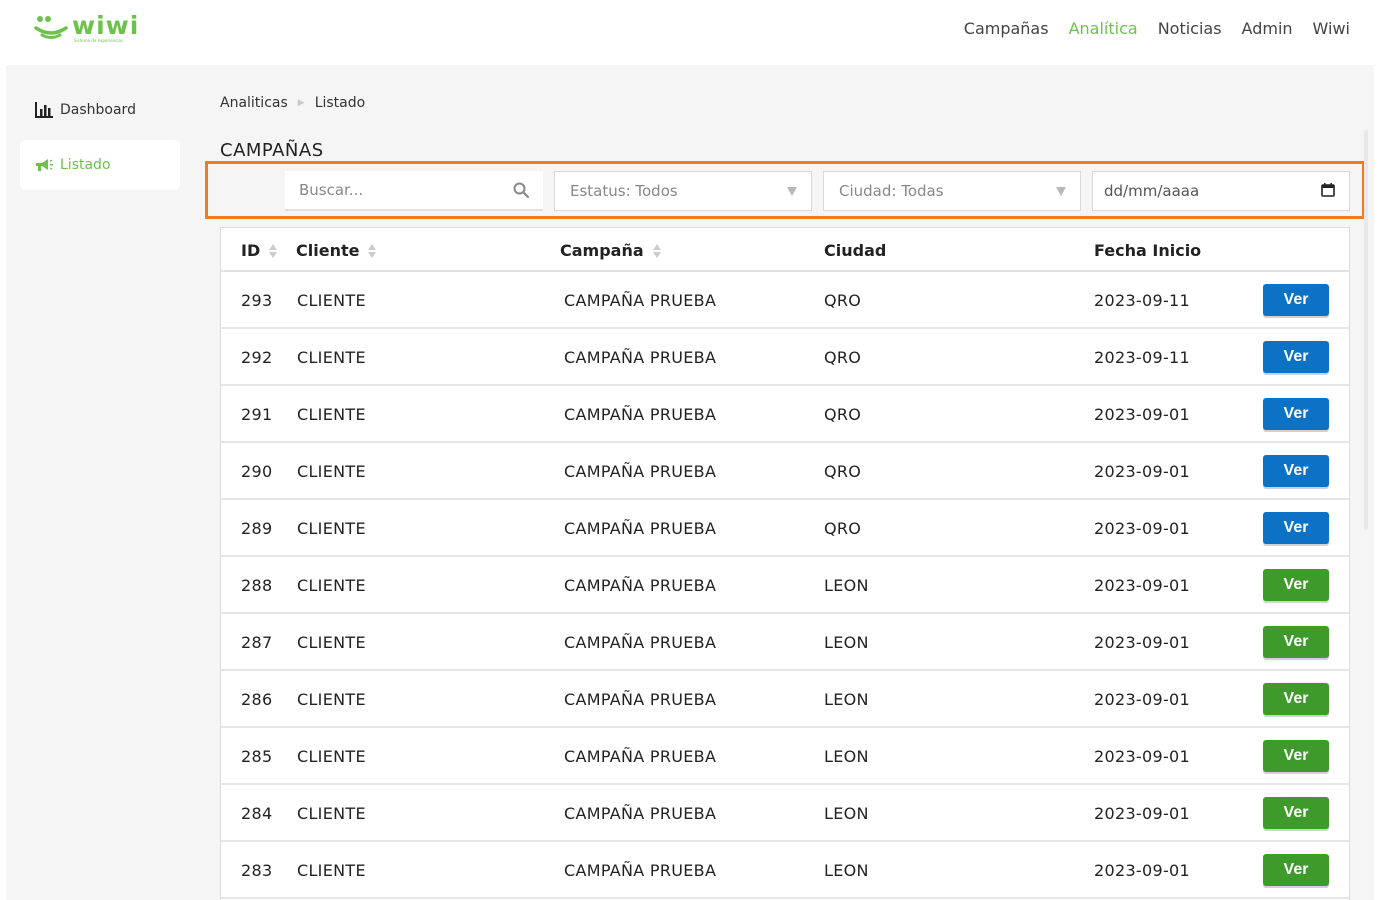 The height and width of the screenshot is (900, 1380). I want to click on smile-wifi-icon, so click(51, 28).